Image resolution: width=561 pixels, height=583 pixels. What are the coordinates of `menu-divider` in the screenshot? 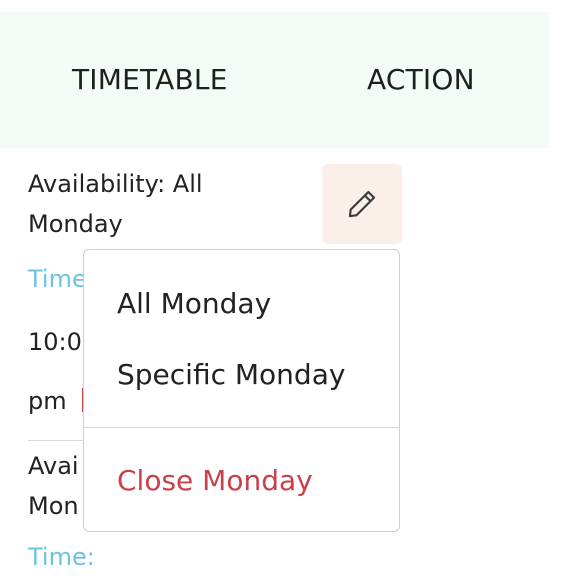 It's located at (241, 427).